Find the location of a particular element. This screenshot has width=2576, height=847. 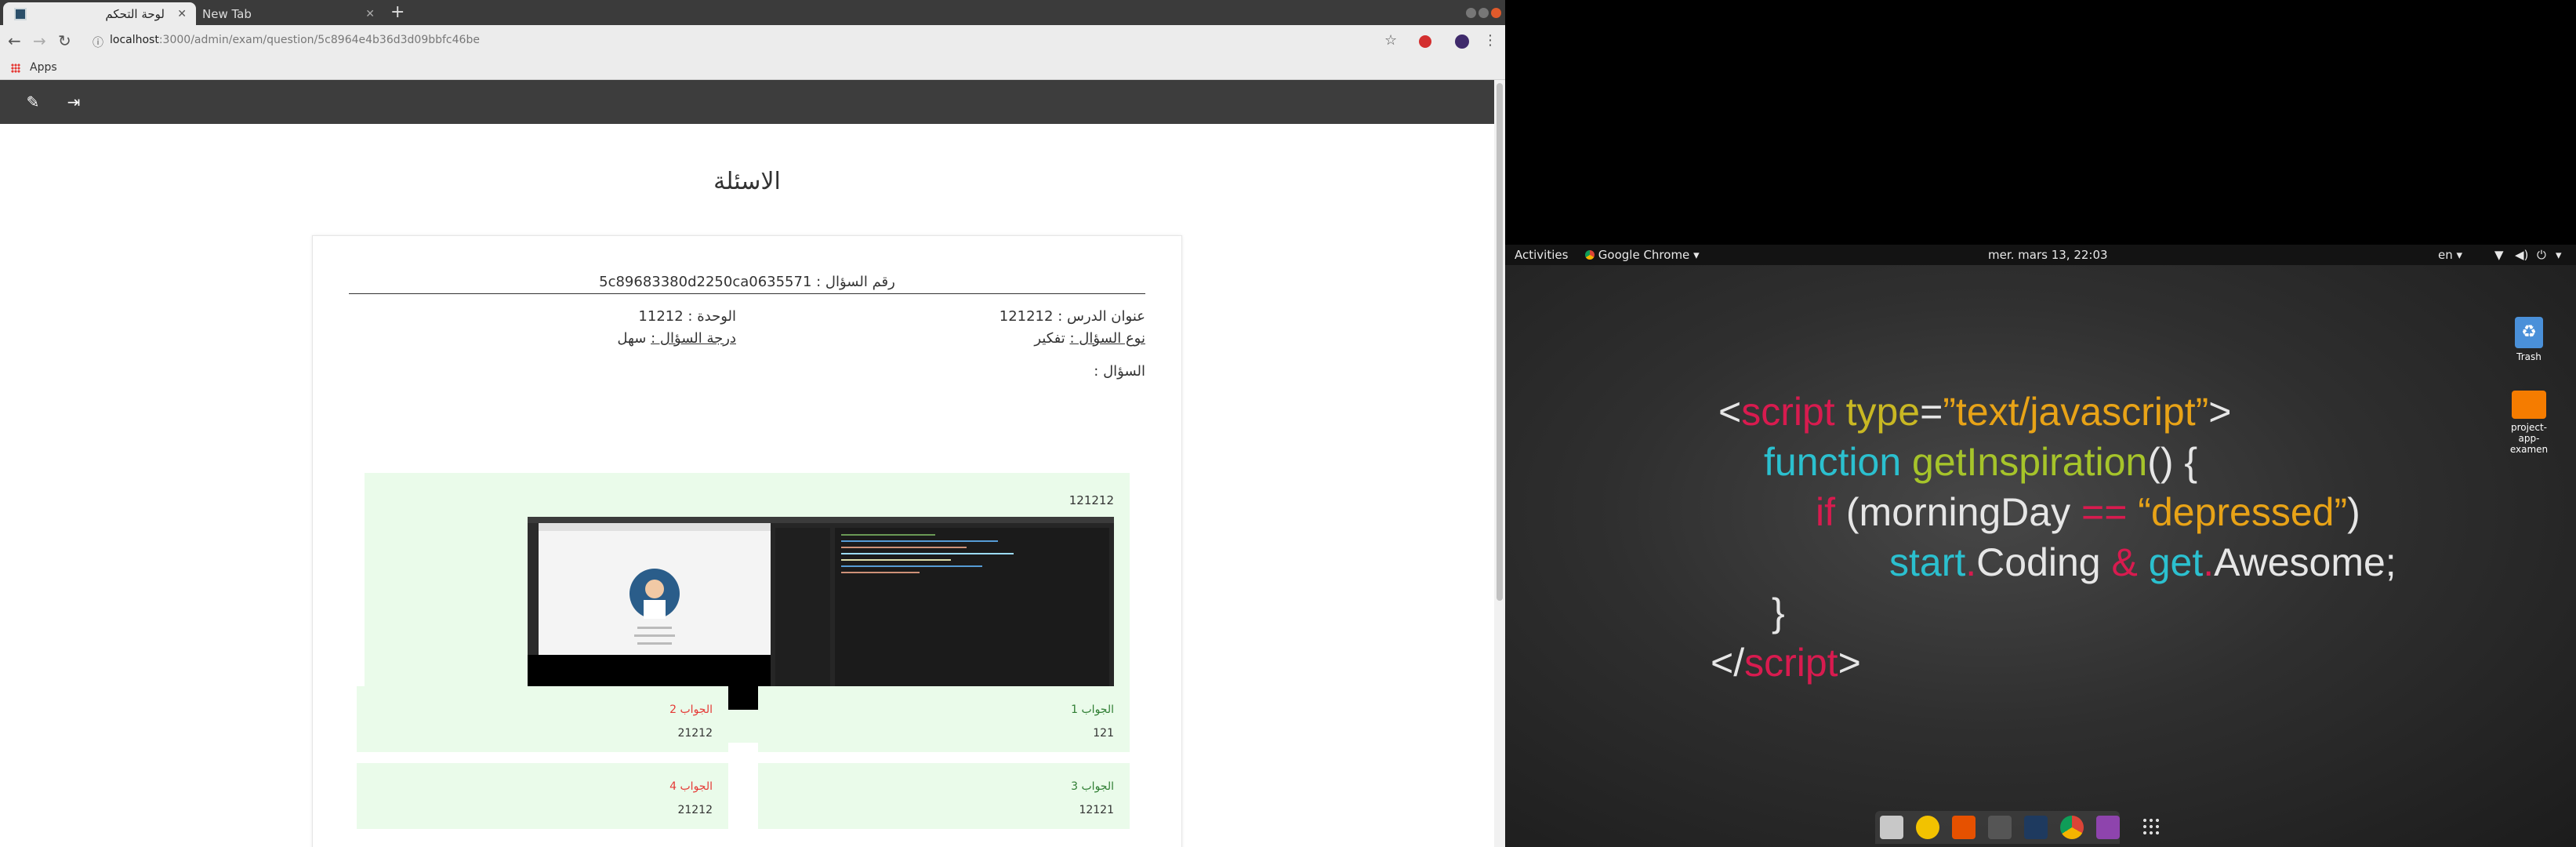

extension-adblock-icon is located at coordinates (1425, 41).